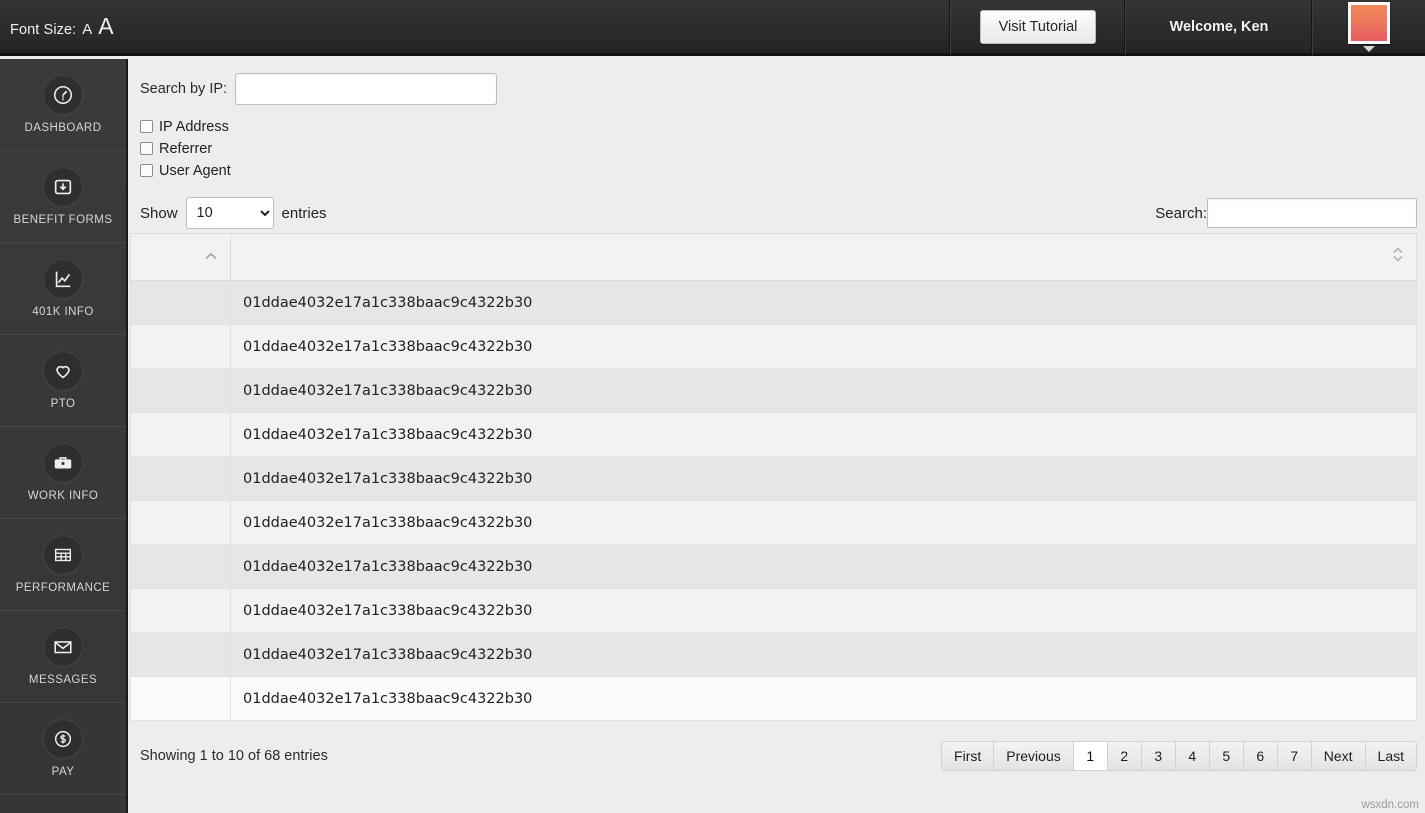 This screenshot has width=1425, height=813. I want to click on user-menu, so click(1368, 27).